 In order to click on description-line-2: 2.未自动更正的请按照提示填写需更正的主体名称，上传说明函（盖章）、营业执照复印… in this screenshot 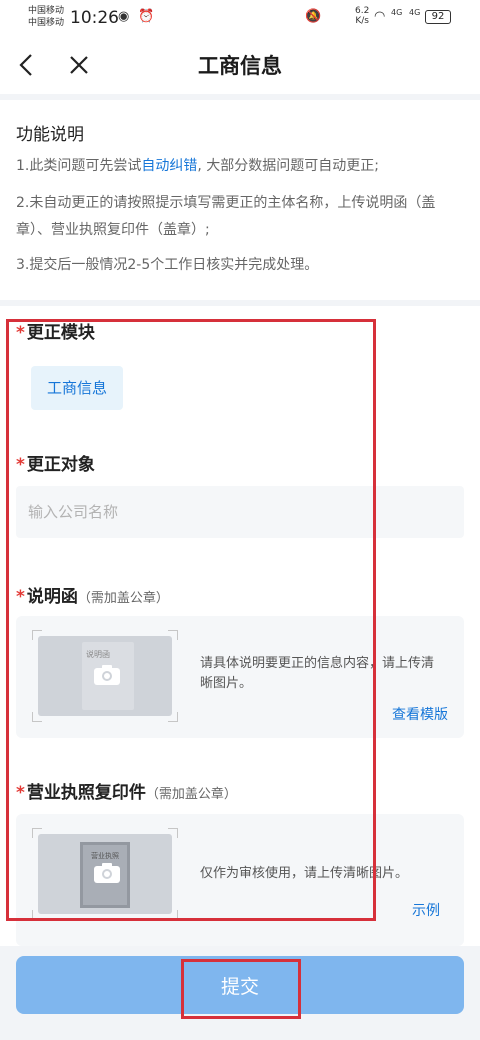, I will do `click(226, 216)`.